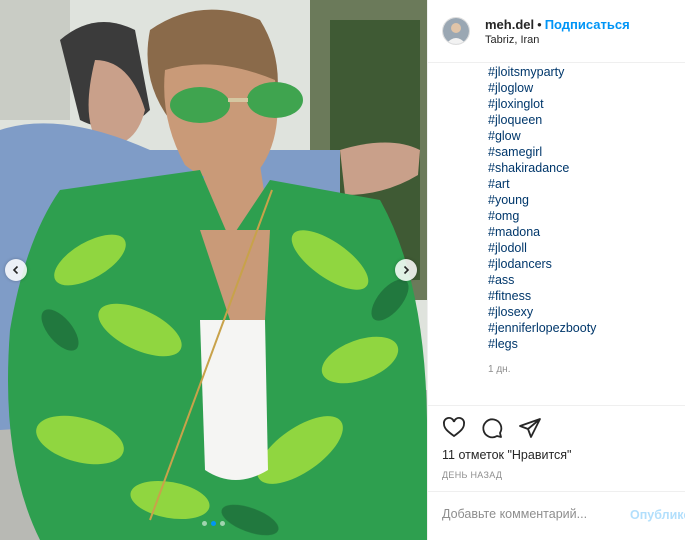 The height and width of the screenshot is (542, 685). What do you see at coordinates (542, 328) in the screenshot?
I see `hashtag-link: #jenniferlopezbooty` at bounding box center [542, 328].